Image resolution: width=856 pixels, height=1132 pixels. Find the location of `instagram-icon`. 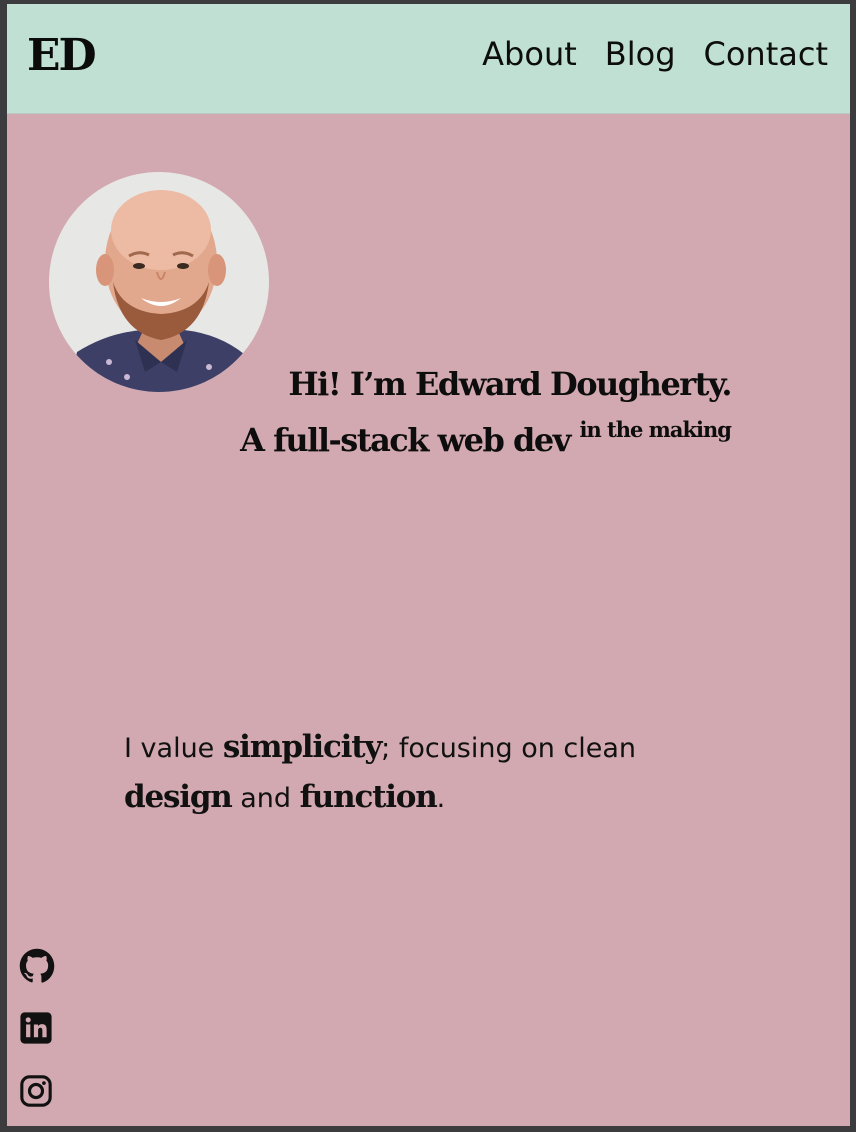

instagram-icon is located at coordinates (37, 1091).